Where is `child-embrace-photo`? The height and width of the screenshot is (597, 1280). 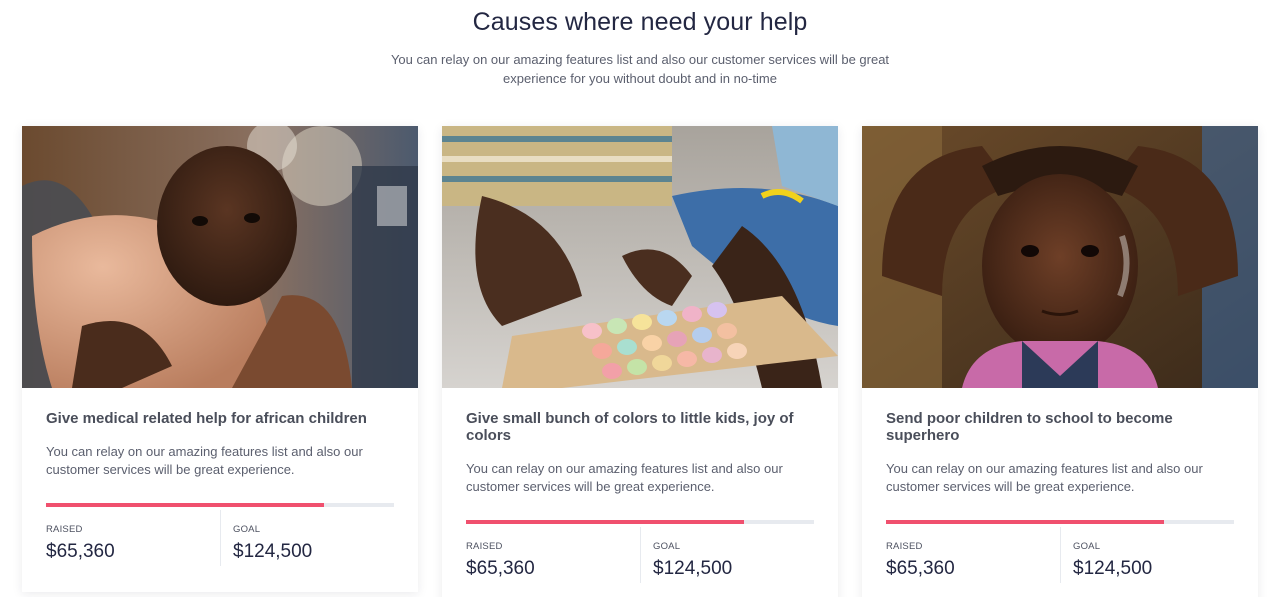 child-embrace-photo is located at coordinates (220, 257).